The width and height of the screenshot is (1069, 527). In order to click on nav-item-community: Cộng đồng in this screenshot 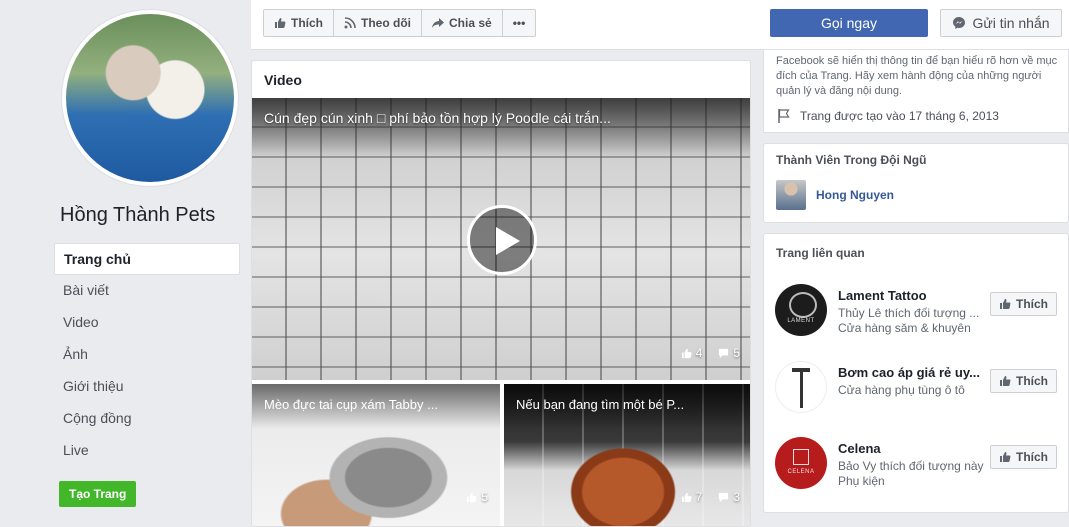, I will do `click(147, 419)`.